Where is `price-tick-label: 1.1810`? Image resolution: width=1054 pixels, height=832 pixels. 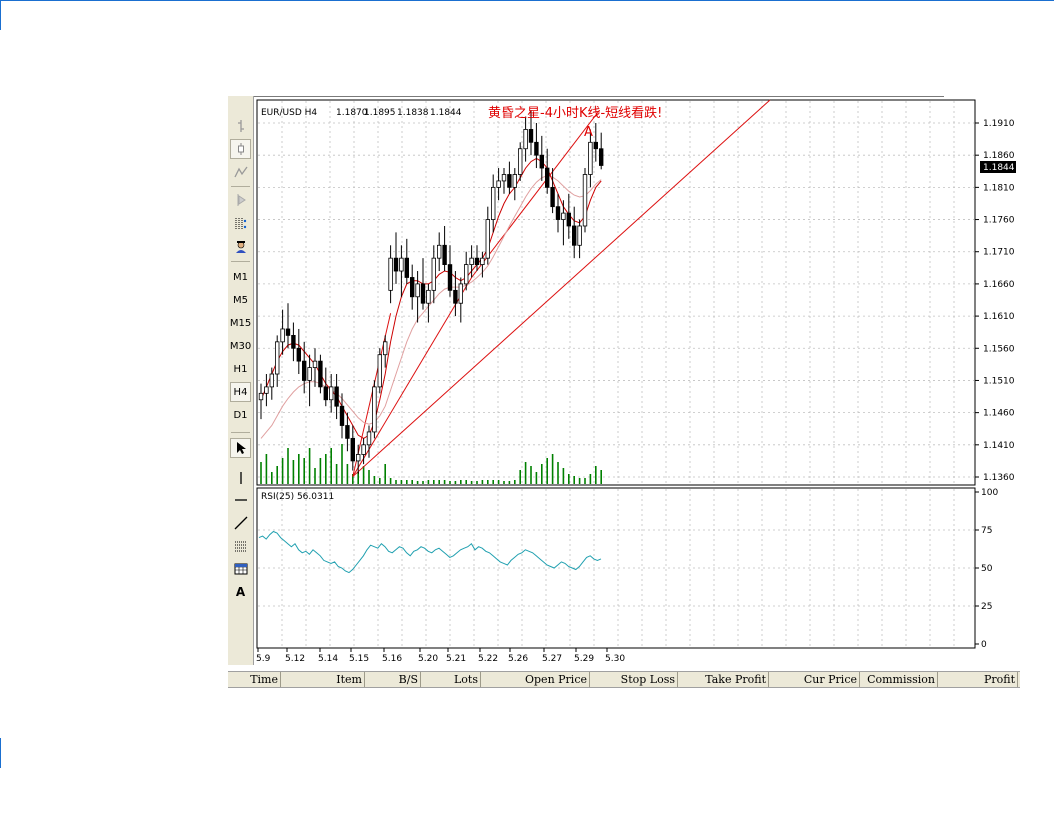
price-tick-label: 1.1810 is located at coordinates (999, 188).